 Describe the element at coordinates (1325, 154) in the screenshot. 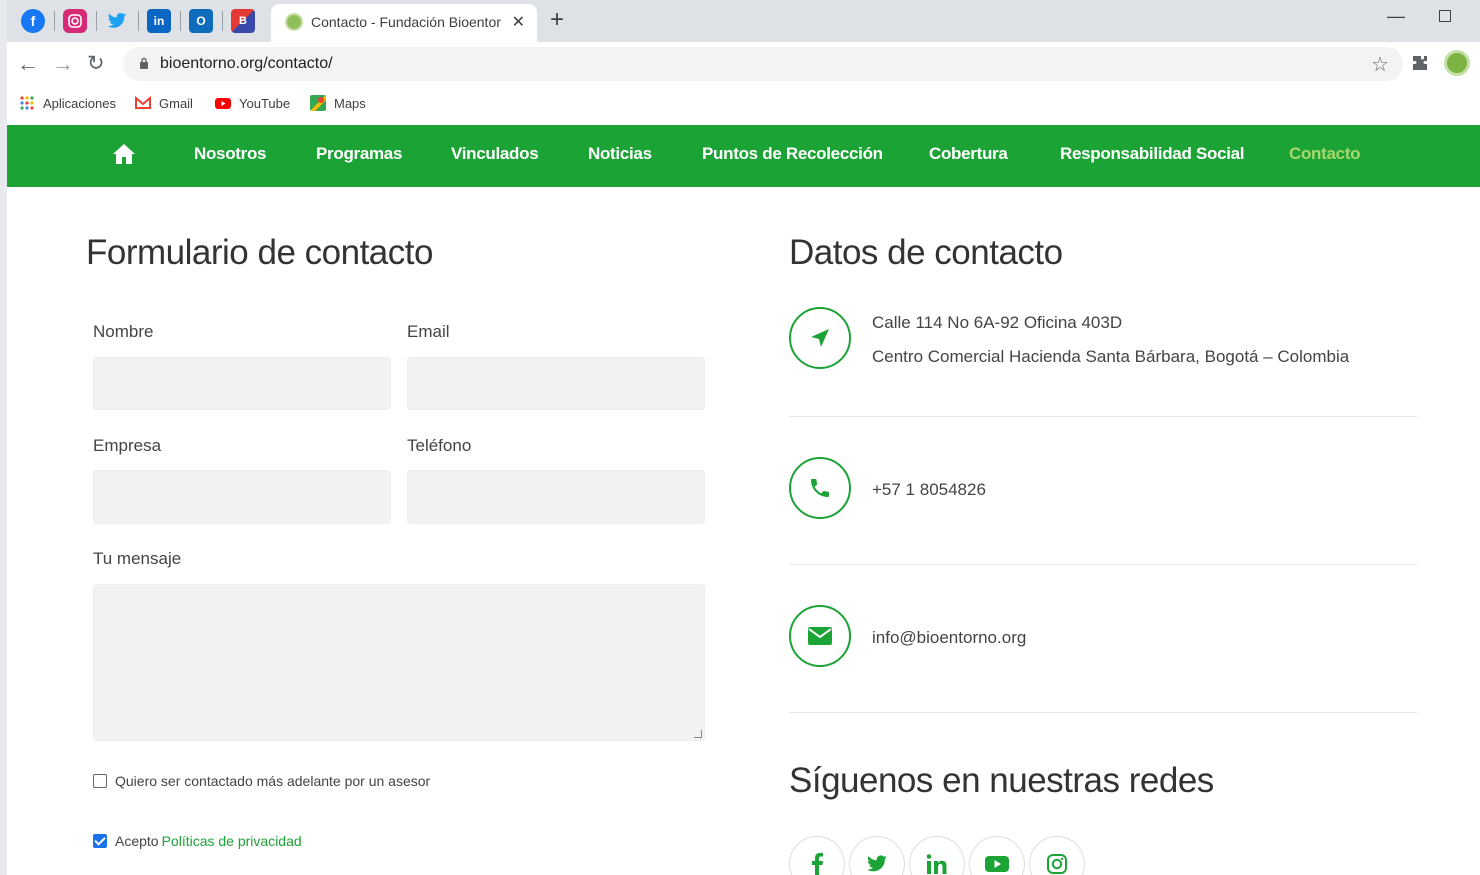

I see `nav-item-contacto: Contacto` at that location.